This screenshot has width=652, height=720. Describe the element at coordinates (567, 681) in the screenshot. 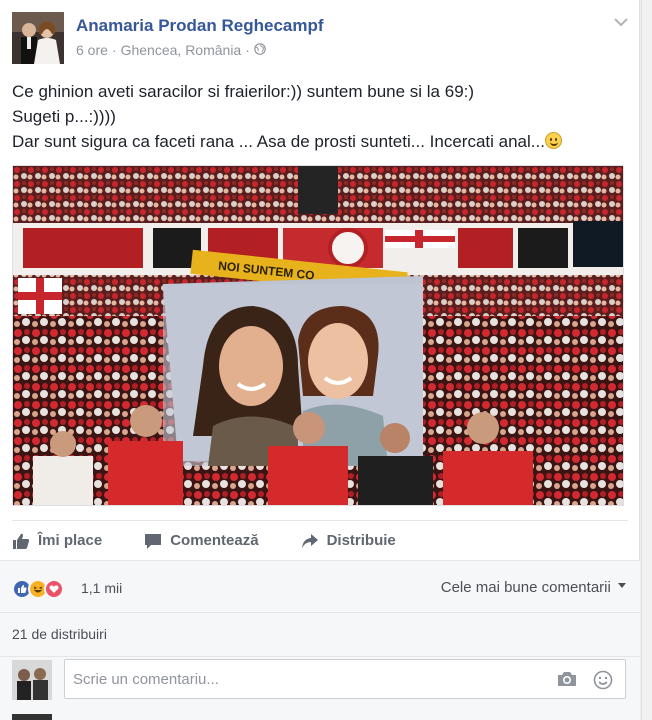

I see `camera-icon` at that location.